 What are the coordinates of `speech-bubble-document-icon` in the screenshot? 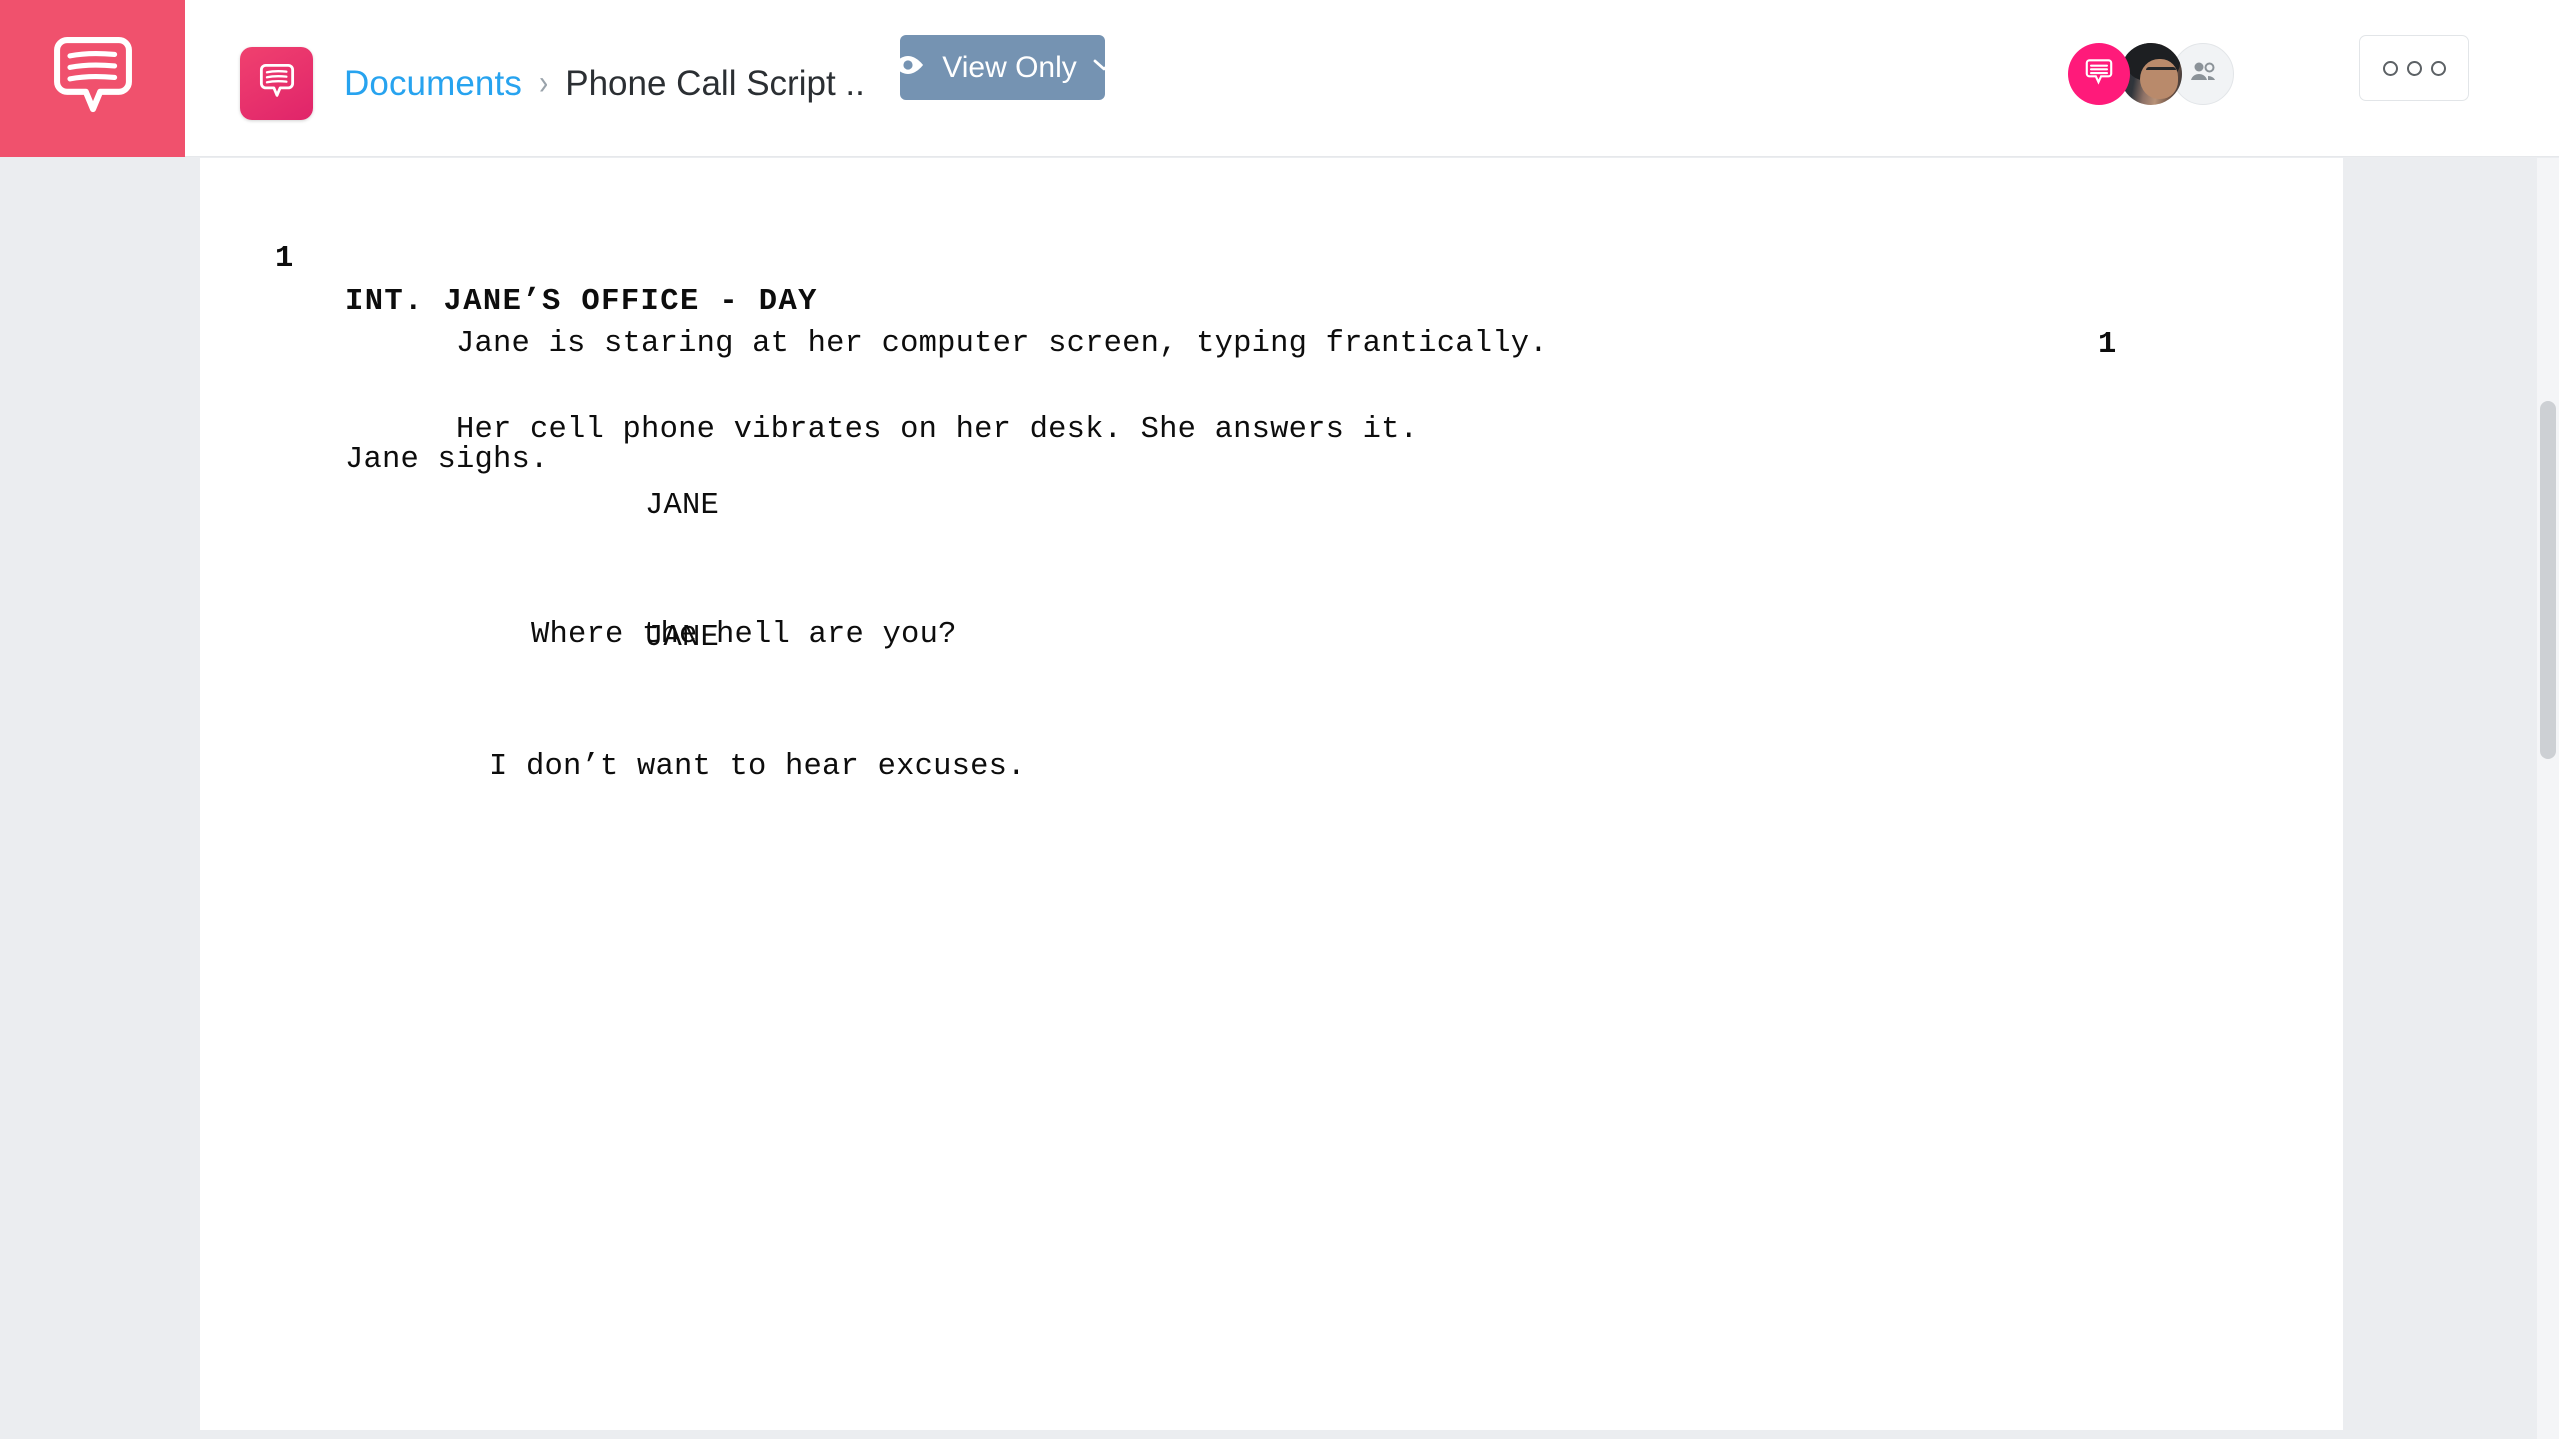 It's located at (277, 83).